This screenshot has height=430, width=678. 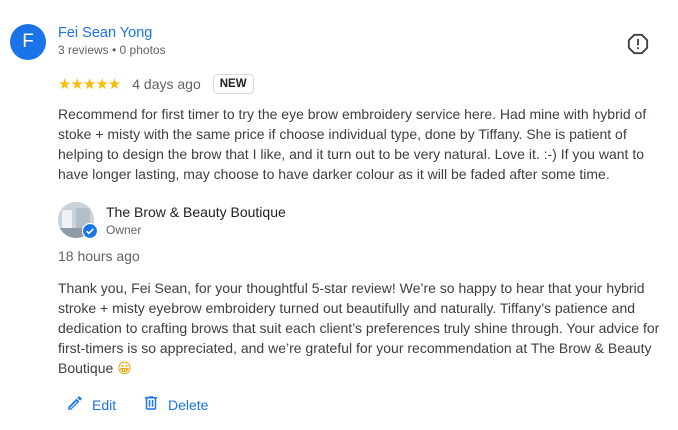 What do you see at coordinates (112, 50) in the screenshot?
I see `reviewer-meta: 3 reviews • 0 photos` at bounding box center [112, 50].